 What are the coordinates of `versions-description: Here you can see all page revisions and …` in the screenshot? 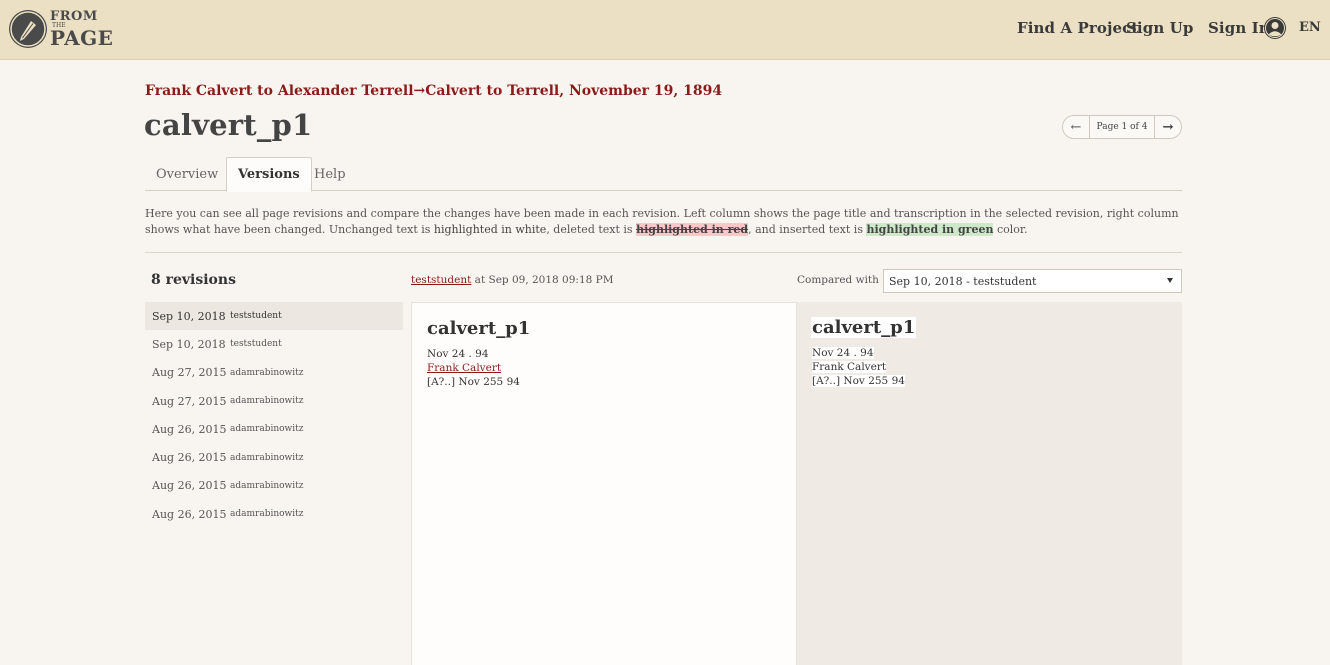 It's located at (663, 222).